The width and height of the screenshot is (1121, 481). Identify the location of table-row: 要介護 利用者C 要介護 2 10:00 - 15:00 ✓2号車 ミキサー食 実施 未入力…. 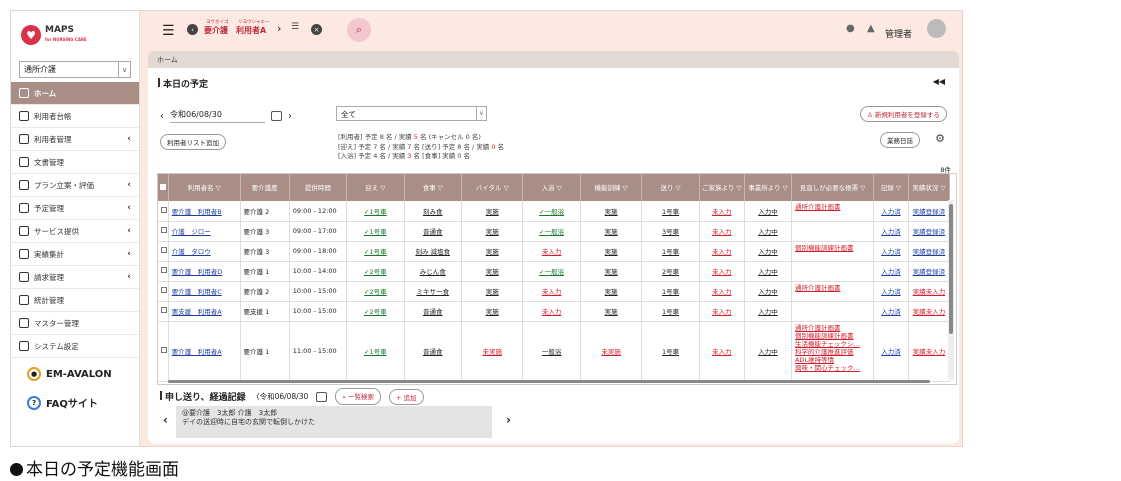
(554, 291).